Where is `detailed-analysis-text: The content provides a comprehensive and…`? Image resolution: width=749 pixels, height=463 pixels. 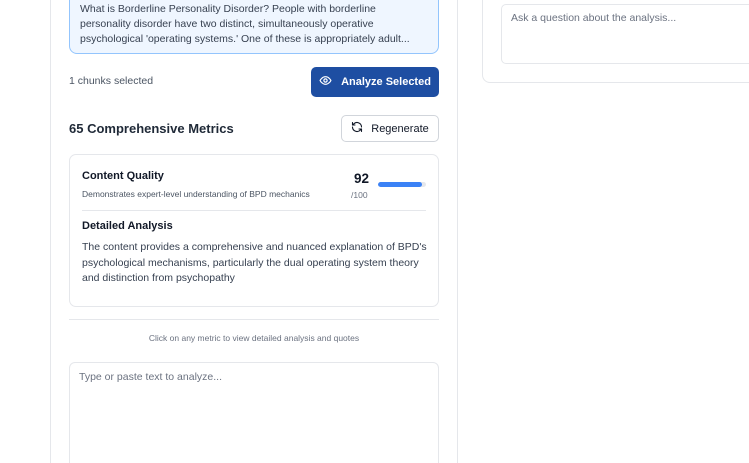 detailed-analysis-text: The content provides a comprehensive and… is located at coordinates (254, 262).